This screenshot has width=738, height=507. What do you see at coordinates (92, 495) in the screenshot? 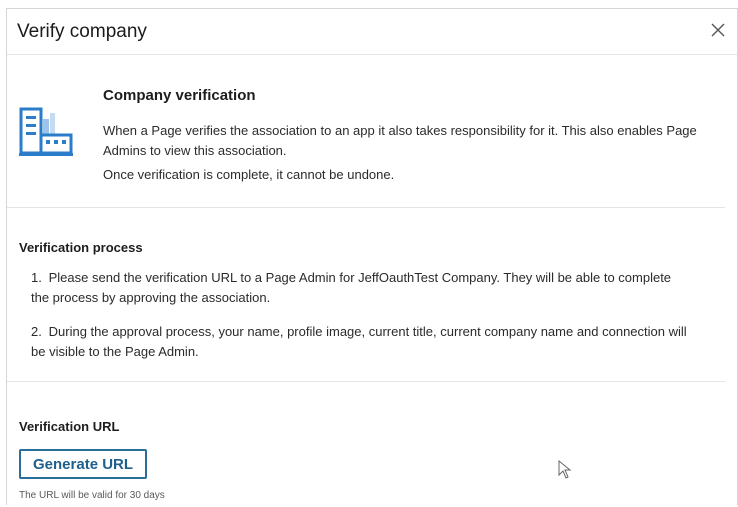
I see `url-validity-hint: The URL will be valid for 30 days` at bounding box center [92, 495].